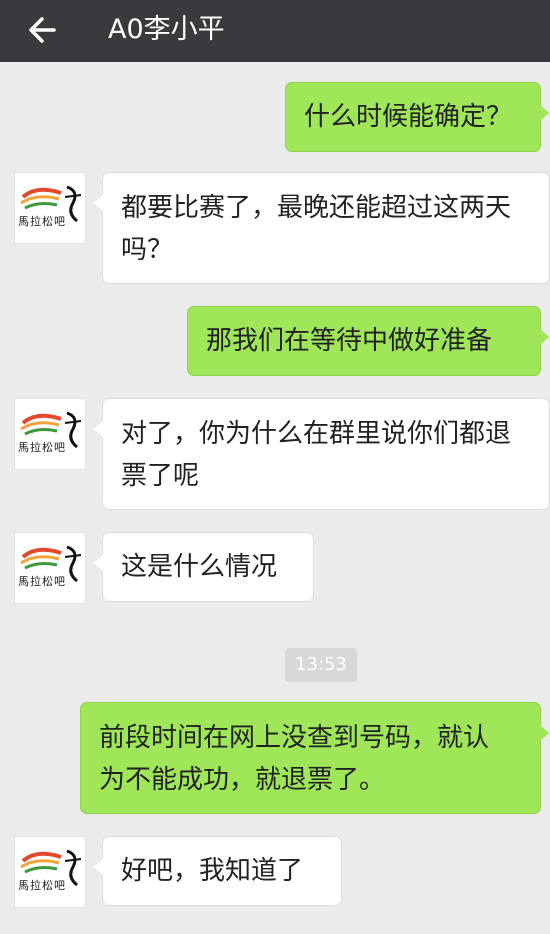 This screenshot has height=934, width=550. What do you see at coordinates (316, 434) in the screenshot?
I see `message-text-line: 对了，你为什么在群里说你们都退` at bounding box center [316, 434].